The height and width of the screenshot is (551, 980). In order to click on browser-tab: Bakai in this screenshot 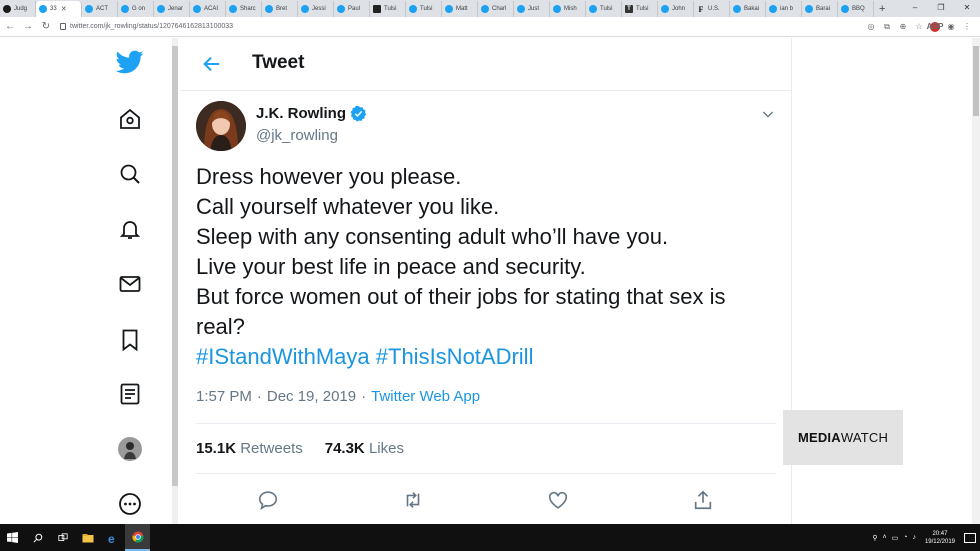, I will do `click(748, 9)`.